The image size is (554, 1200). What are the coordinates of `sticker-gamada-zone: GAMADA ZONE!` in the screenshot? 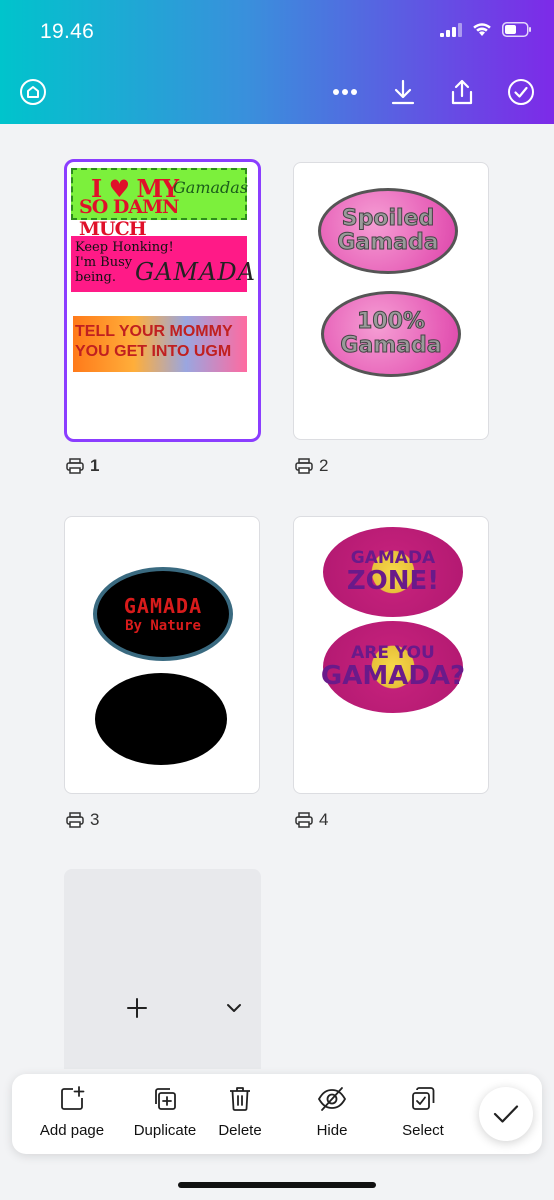 It's located at (393, 572).